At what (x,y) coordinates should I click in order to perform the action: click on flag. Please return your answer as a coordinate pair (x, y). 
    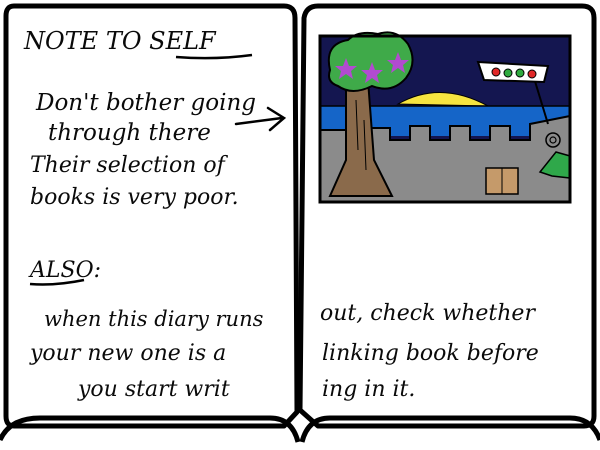
    Looking at the image, I should click on (513, 72).